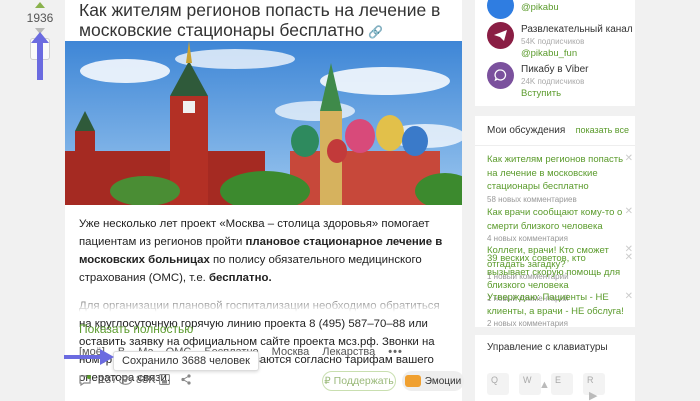 The height and width of the screenshot is (401, 700). I want to click on text-fade, so click(263, 302).